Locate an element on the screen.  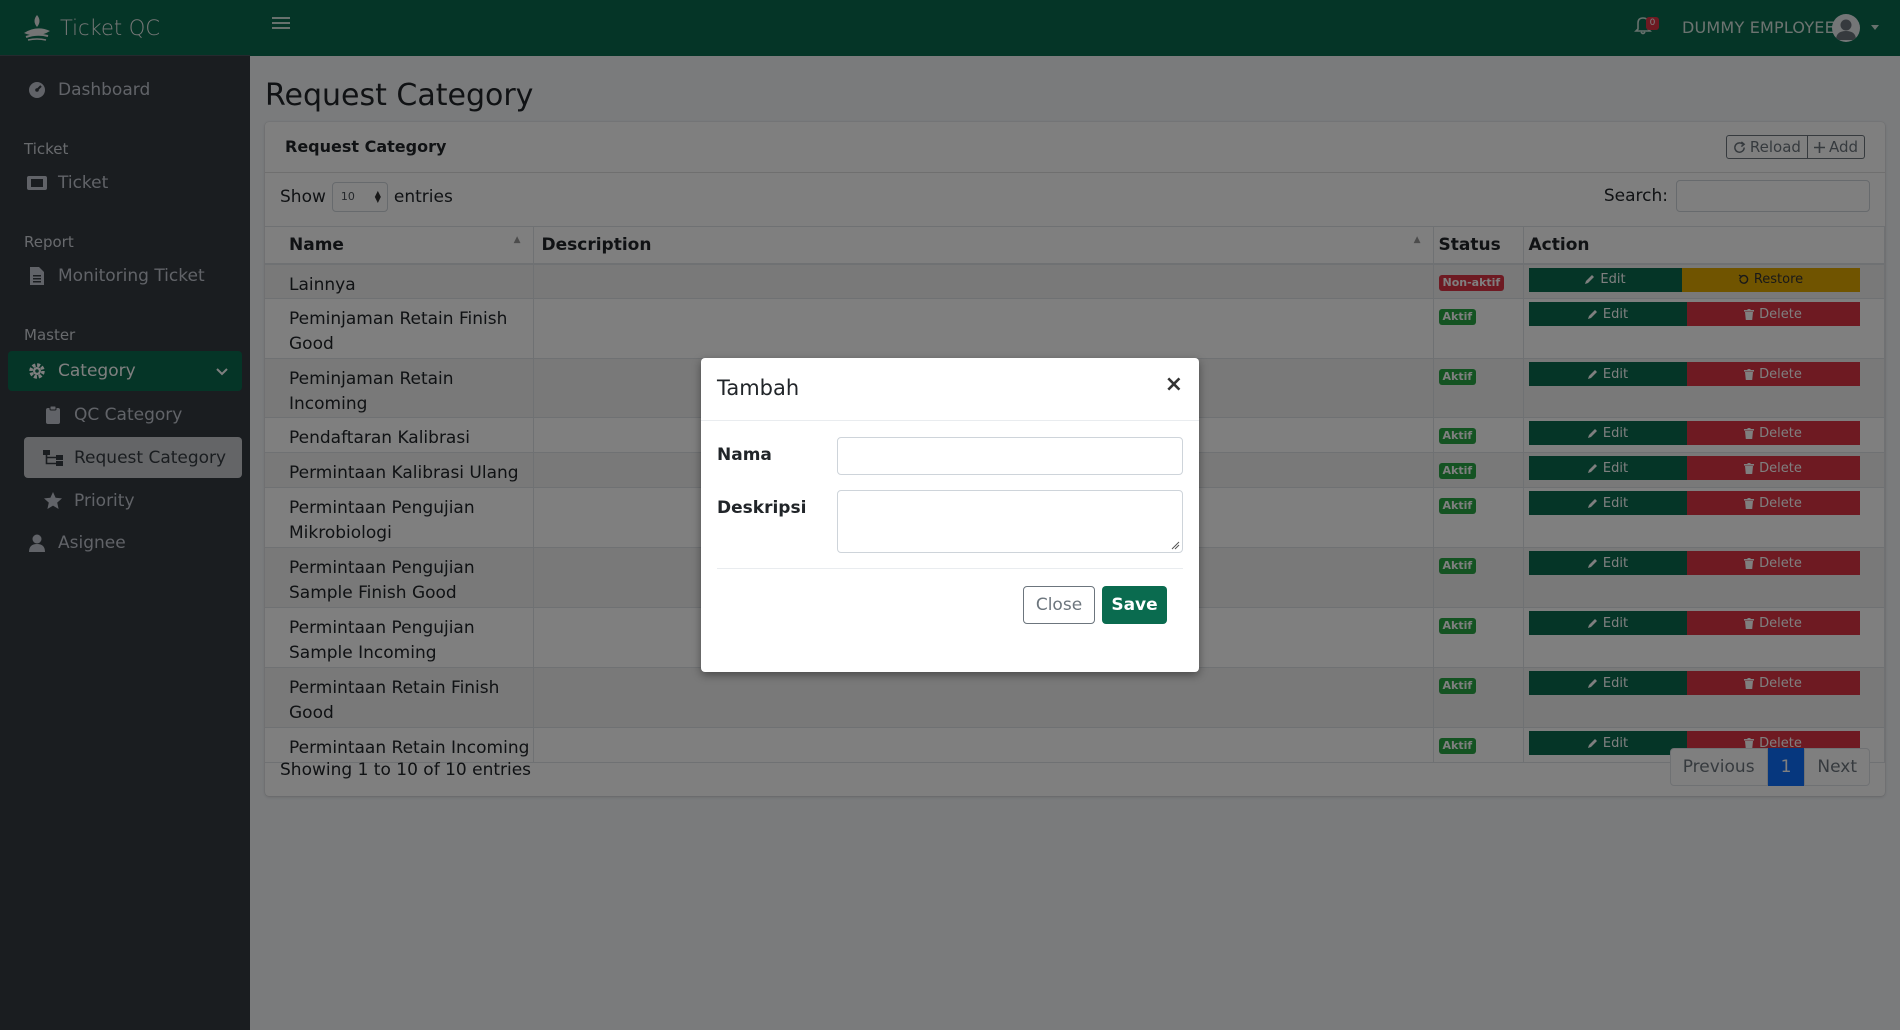
deskripsi-label: Deskripsi is located at coordinates (762, 508).